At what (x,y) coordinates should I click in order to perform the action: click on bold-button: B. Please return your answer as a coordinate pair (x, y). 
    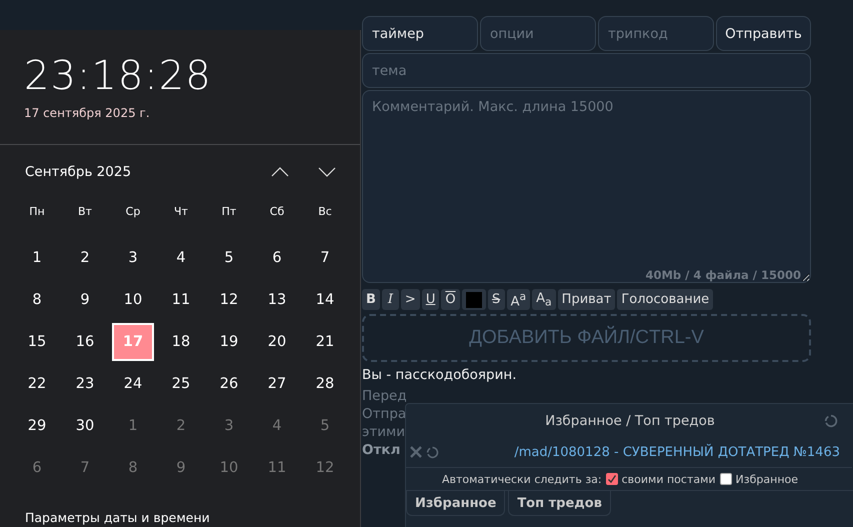
    Looking at the image, I should click on (371, 299).